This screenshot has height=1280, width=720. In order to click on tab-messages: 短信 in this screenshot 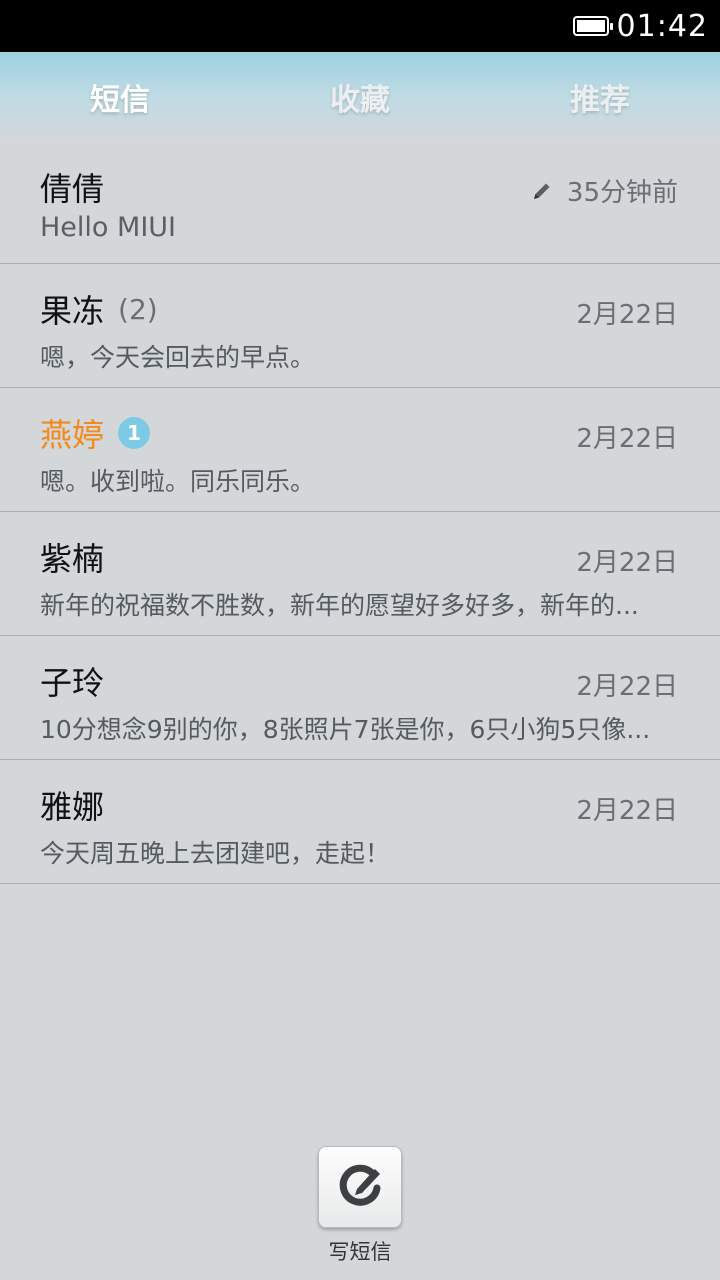, I will do `click(120, 97)`.